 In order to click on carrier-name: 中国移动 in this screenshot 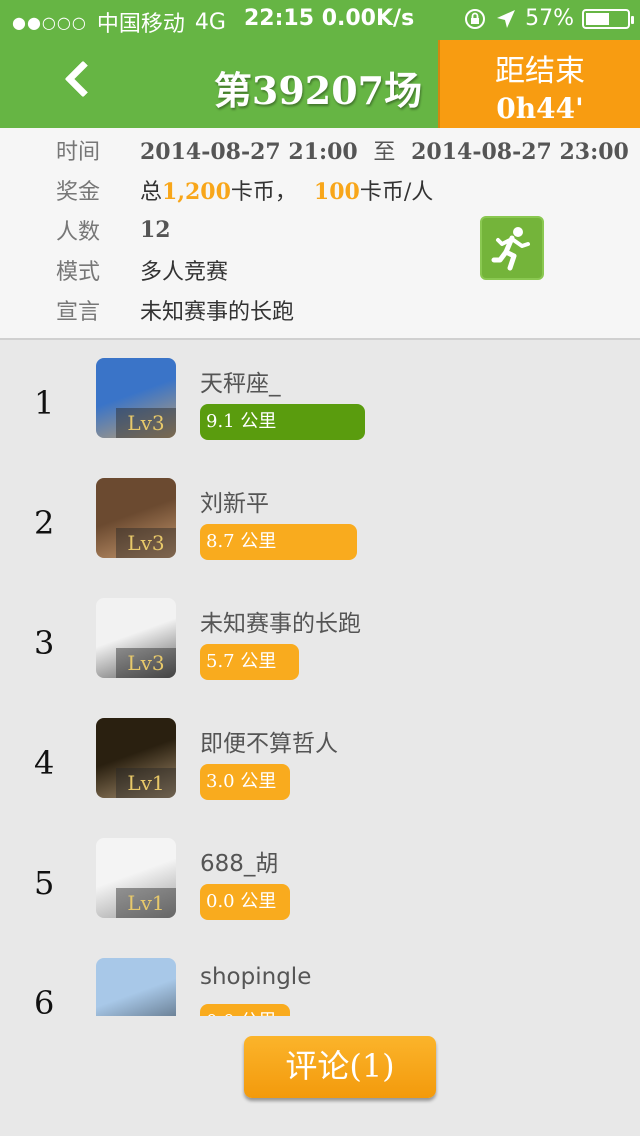, I will do `click(140, 24)`.